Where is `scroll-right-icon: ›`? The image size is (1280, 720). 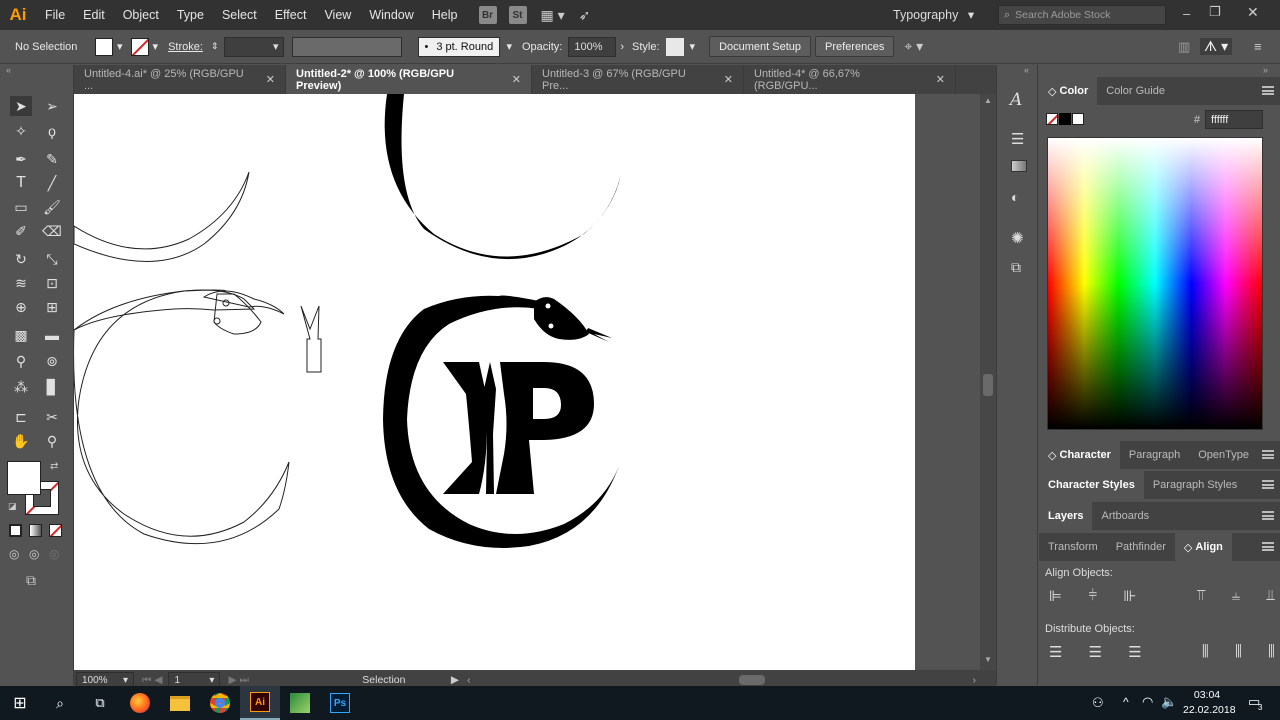
scroll-right-icon: › is located at coordinates (975, 680).